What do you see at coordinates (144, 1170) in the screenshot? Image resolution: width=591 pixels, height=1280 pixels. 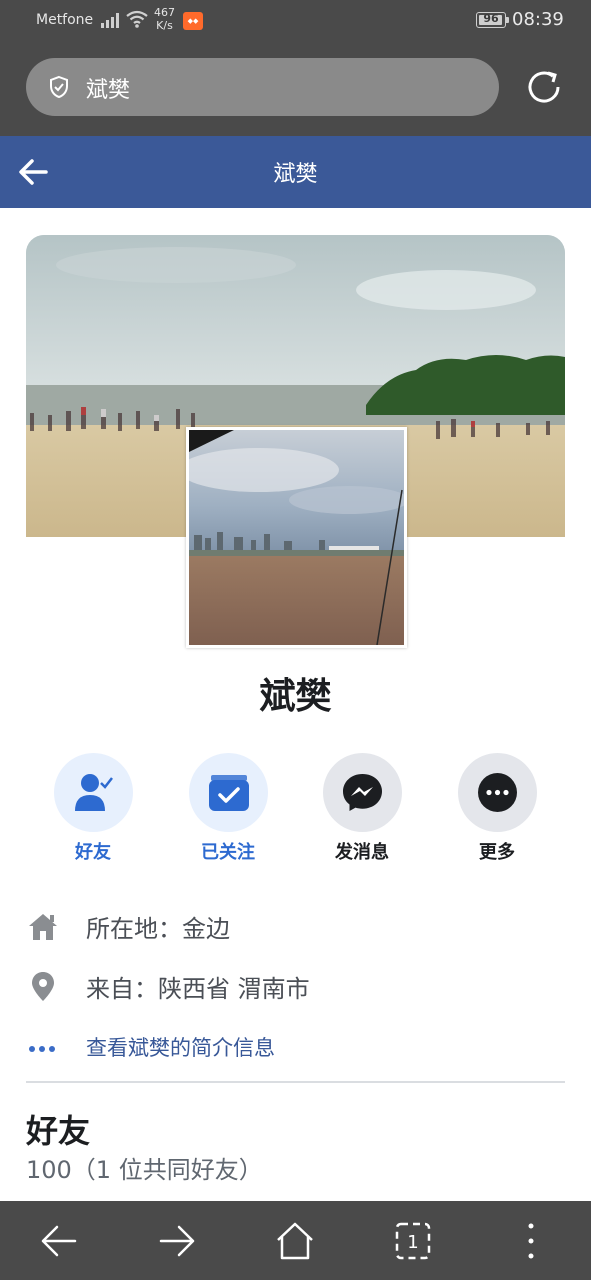 I see `friends-count: 100（1 位共同好友）` at bounding box center [144, 1170].